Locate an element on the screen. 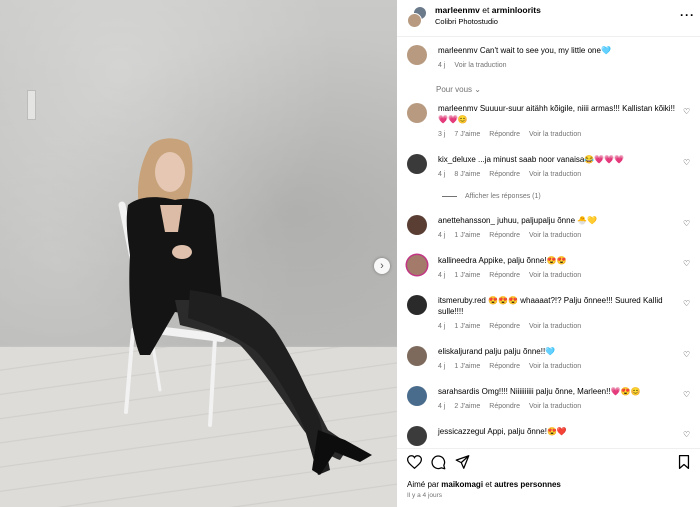 This screenshot has width=700, height=507. caption-username: marleenmv is located at coordinates (458, 50).